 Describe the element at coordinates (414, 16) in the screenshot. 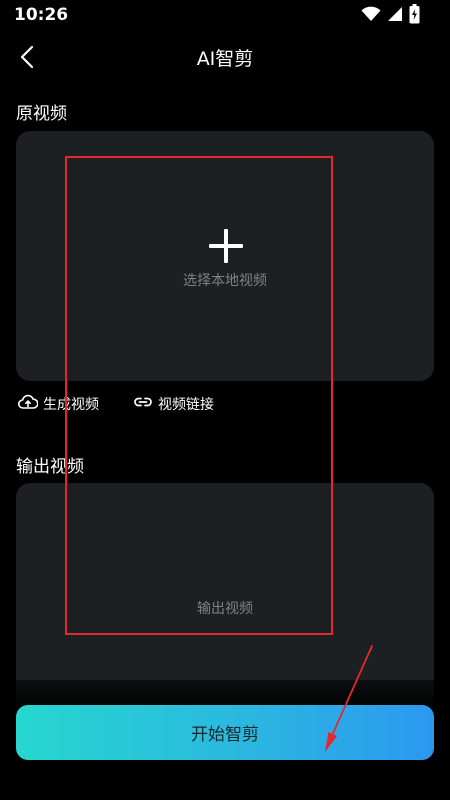

I see `battery-charging-icon` at that location.